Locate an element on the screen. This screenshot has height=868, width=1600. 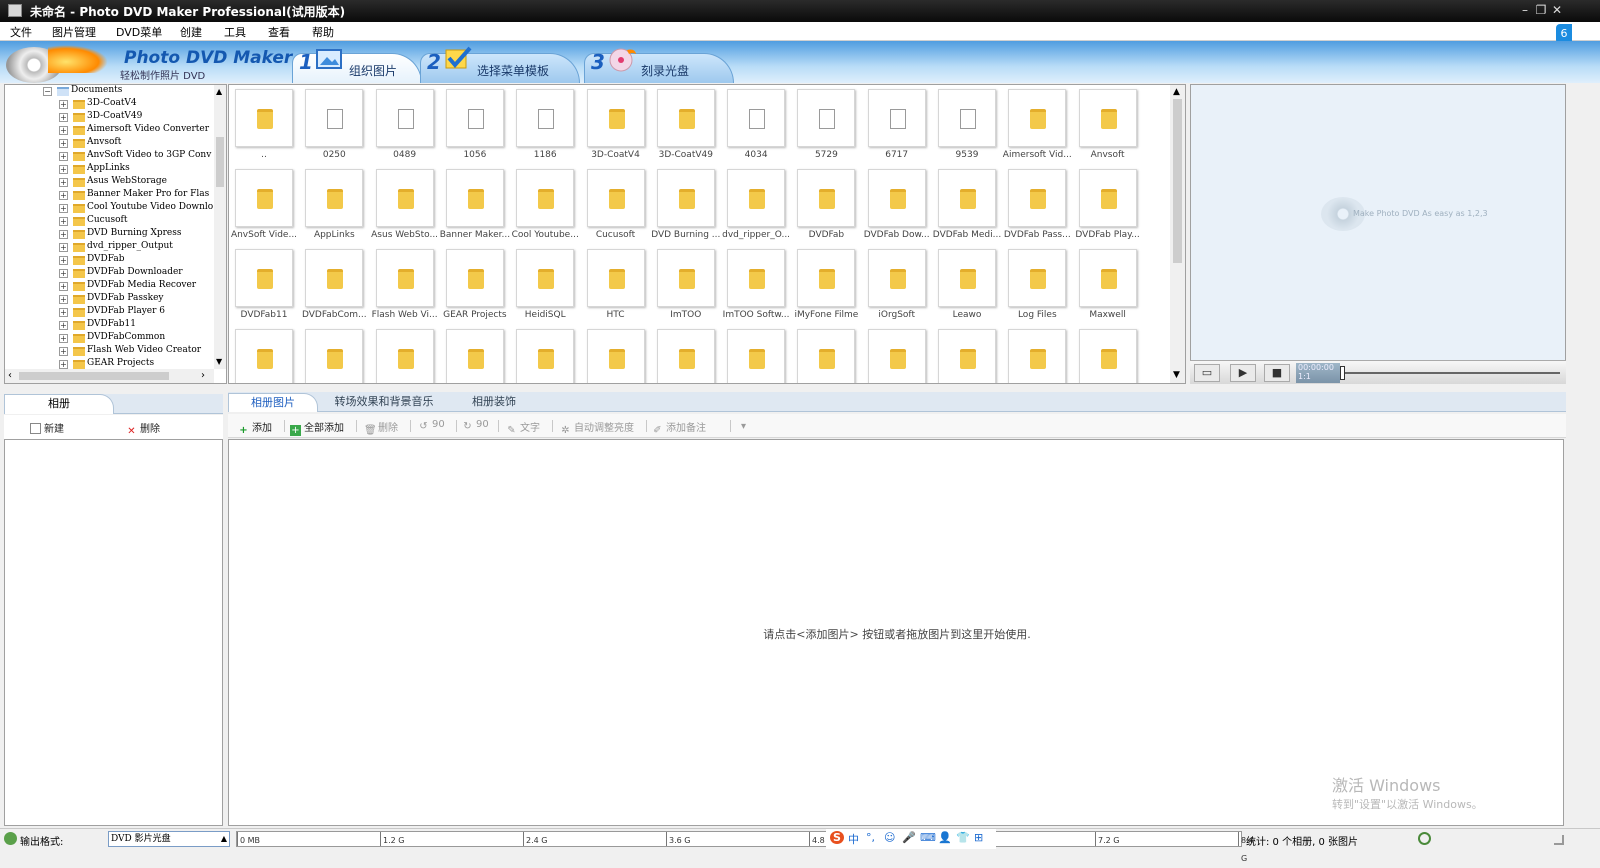
tree-horizontal-scrollbar: ‹ › is located at coordinates (109, 376).